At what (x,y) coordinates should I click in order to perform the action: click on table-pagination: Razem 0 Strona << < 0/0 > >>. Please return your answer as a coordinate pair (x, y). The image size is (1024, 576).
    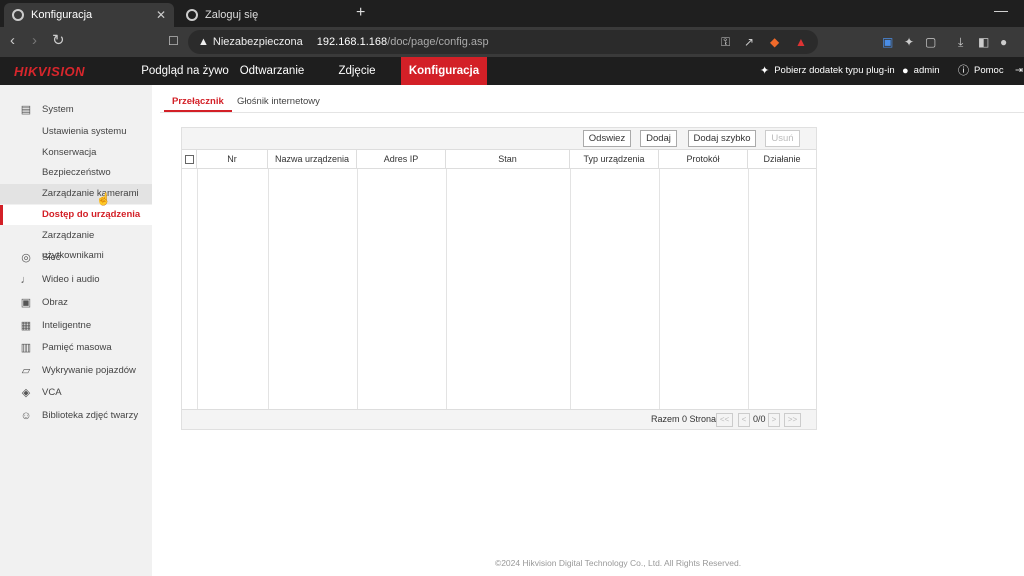
    Looking at the image, I should click on (499, 419).